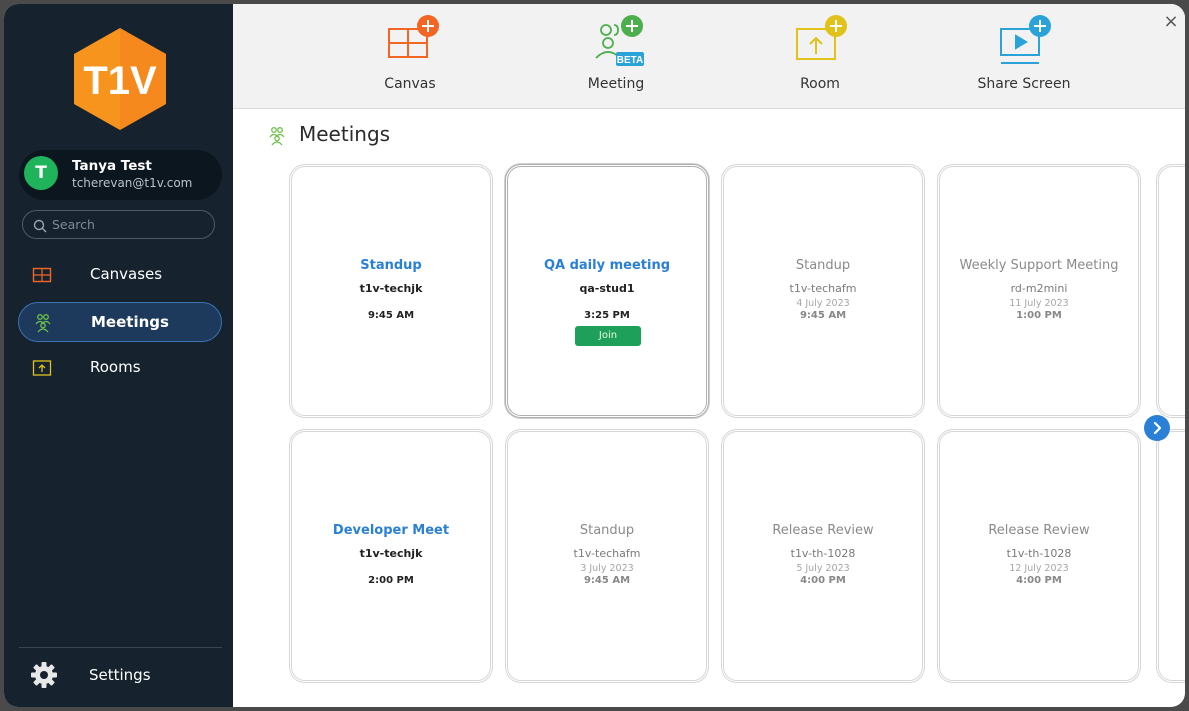 The image size is (1189, 711). I want to click on page-title-text: Meetings, so click(345, 134).